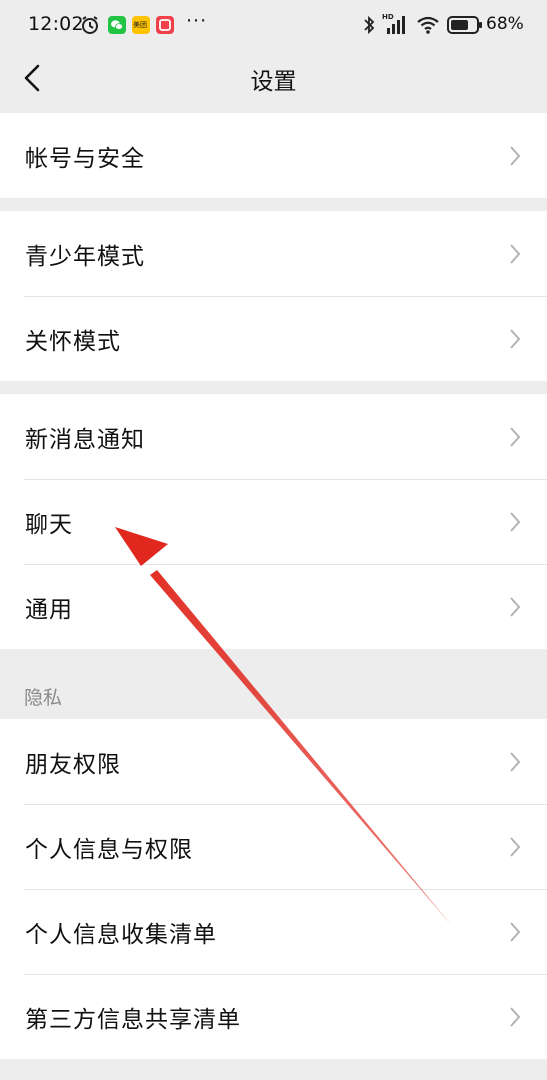 This screenshot has width=547, height=1080. What do you see at coordinates (428, 25) in the screenshot?
I see `wifi-icon` at bounding box center [428, 25].